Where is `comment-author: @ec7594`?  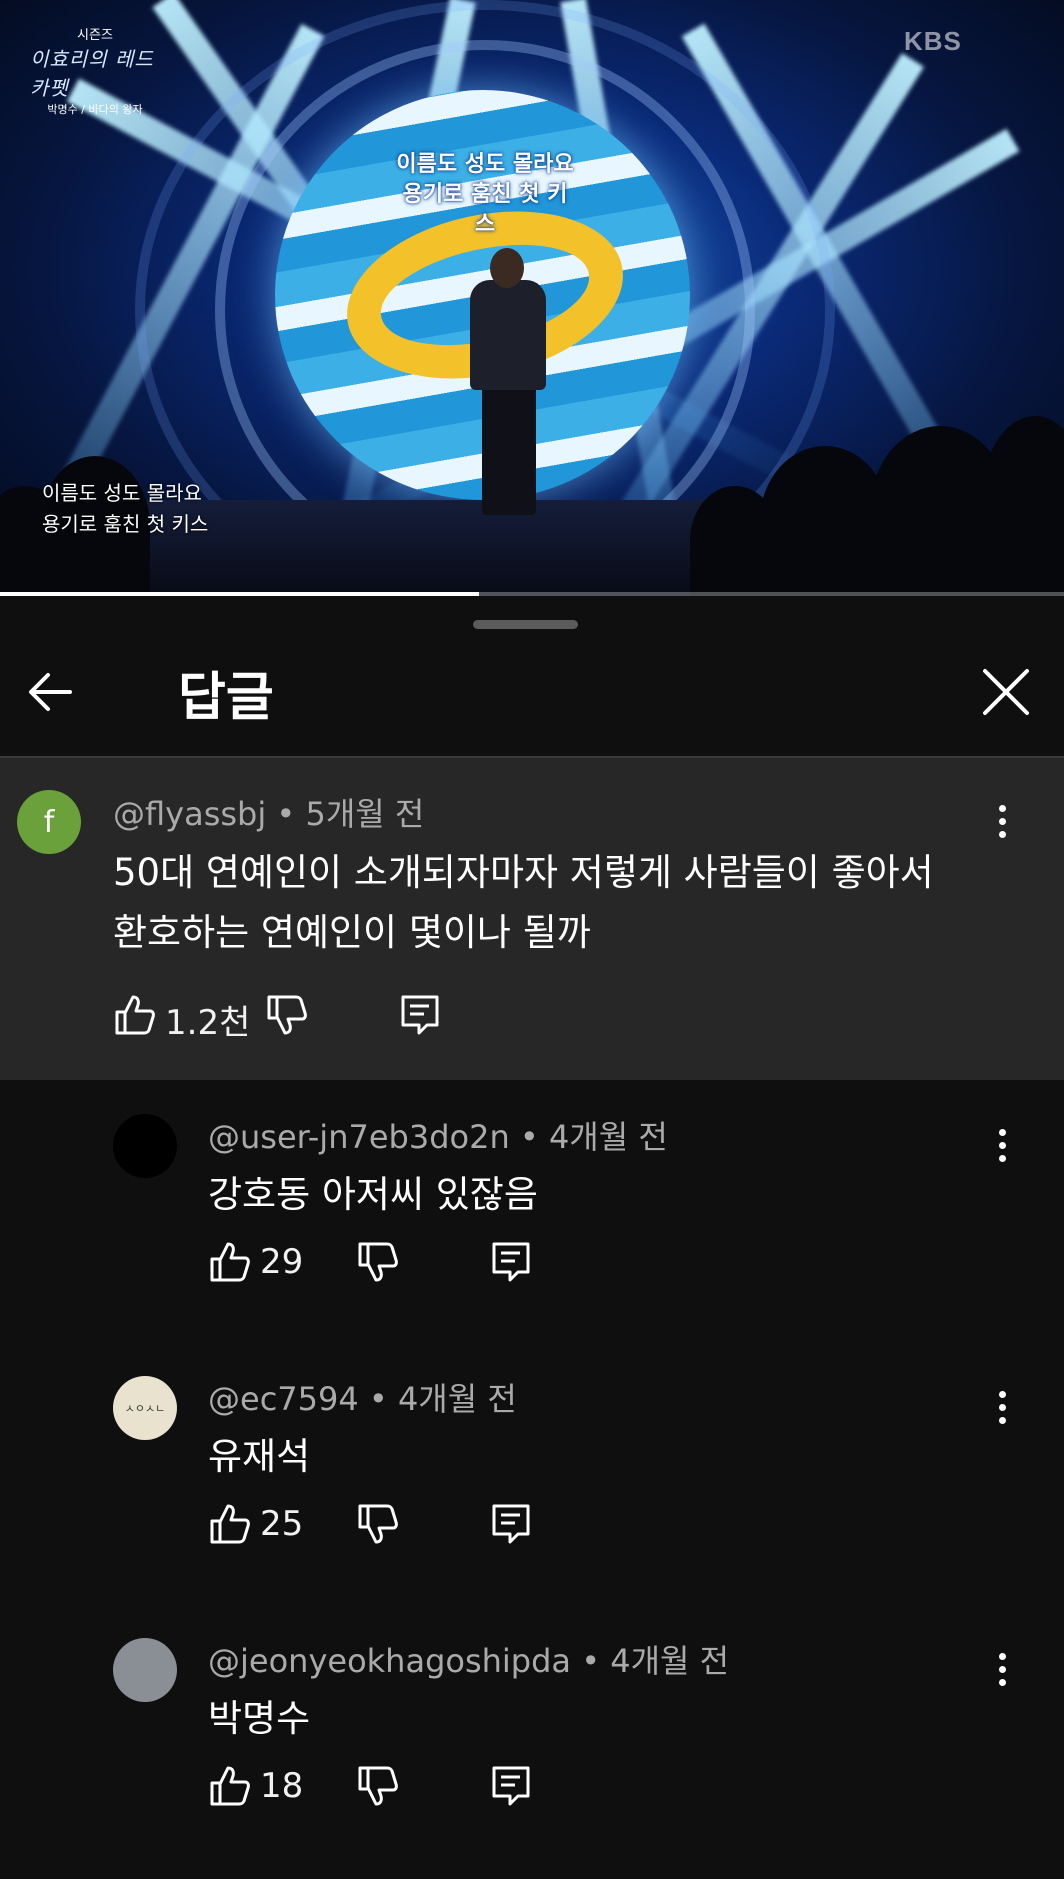 comment-author: @ec7594 is located at coordinates (283, 1399).